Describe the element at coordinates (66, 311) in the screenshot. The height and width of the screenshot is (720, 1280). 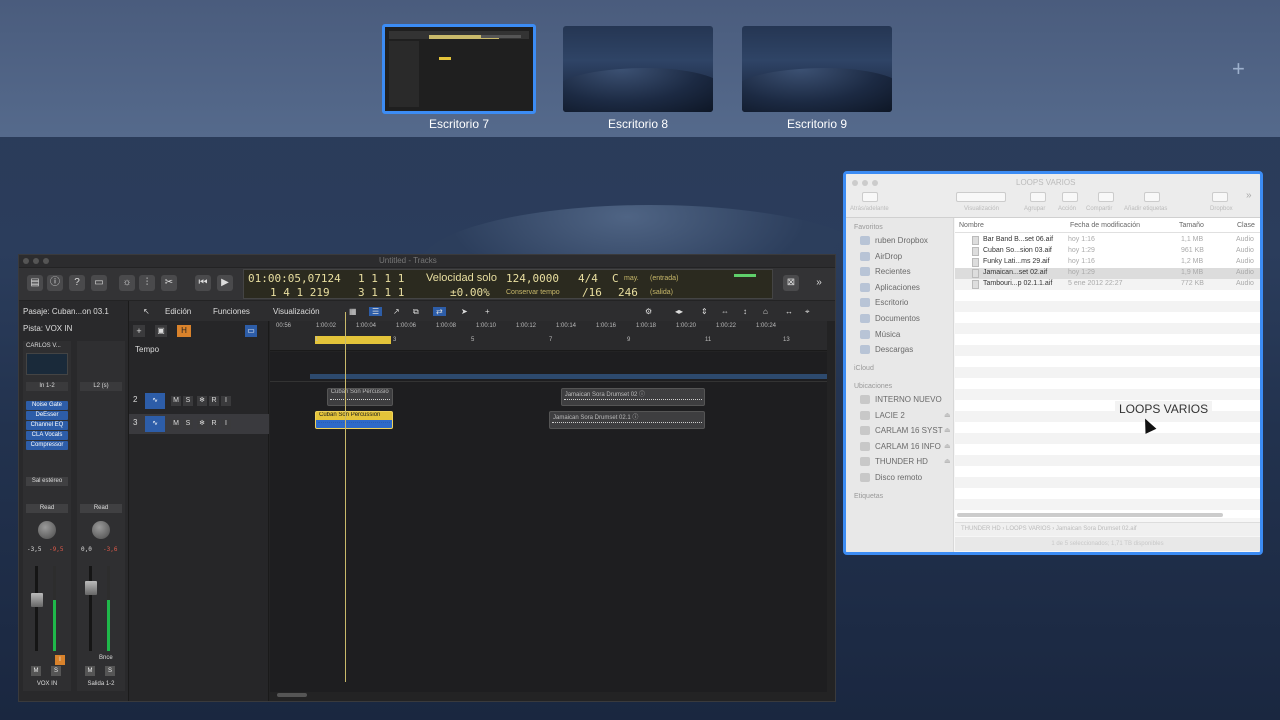
I see `region-inspector-label: Pasaje: Cuban...on 03.1` at that location.